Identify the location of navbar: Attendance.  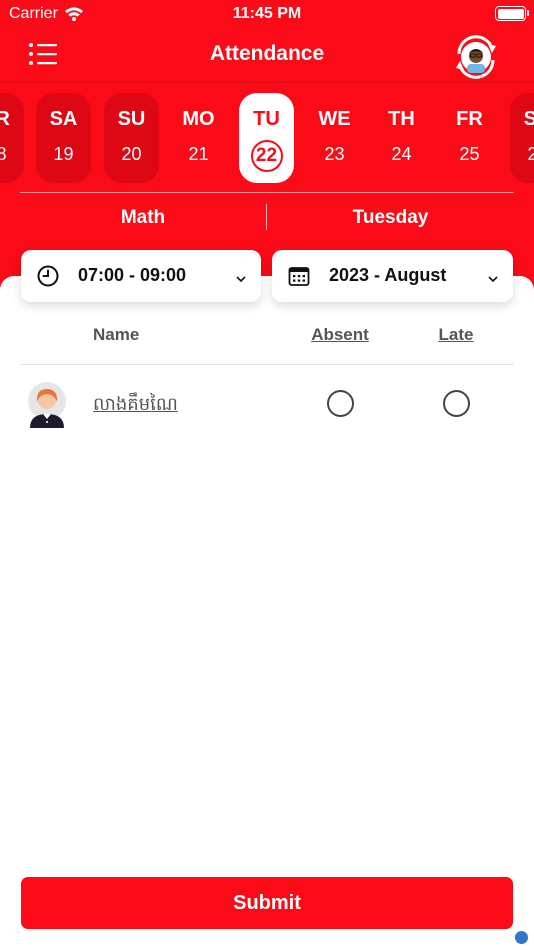
(267, 55).